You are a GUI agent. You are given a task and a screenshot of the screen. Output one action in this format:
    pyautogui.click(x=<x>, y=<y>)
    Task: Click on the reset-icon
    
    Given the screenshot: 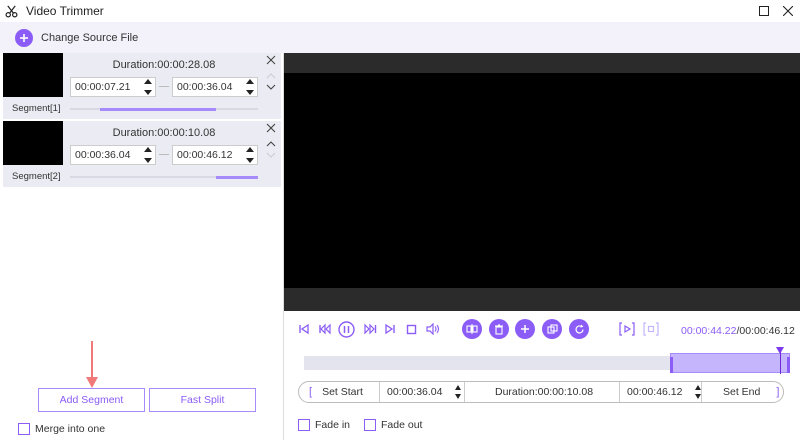 What is the action you would take?
    pyautogui.click(x=579, y=329)
    